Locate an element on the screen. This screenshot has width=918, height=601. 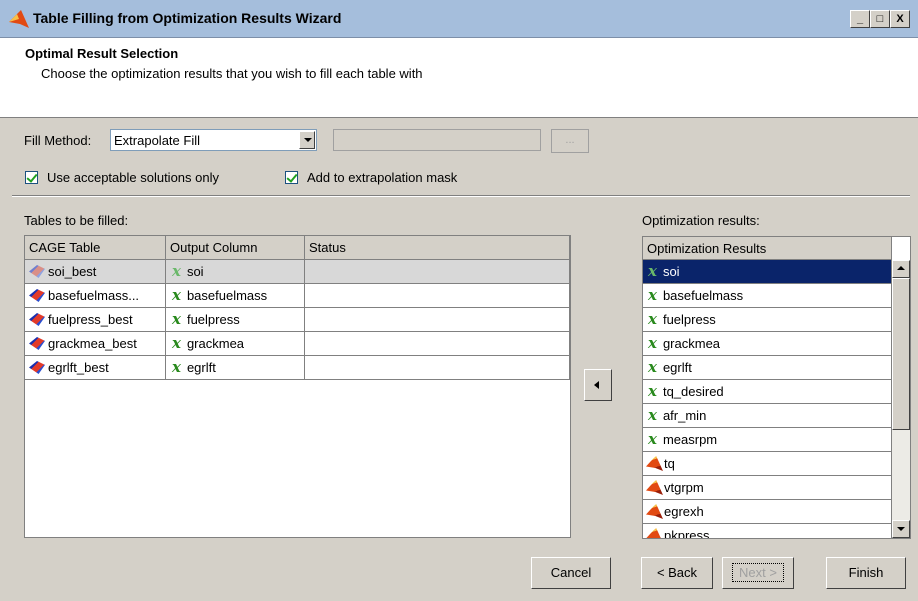
cage-table-cell: soi_best is located at coordinates (95, 272).